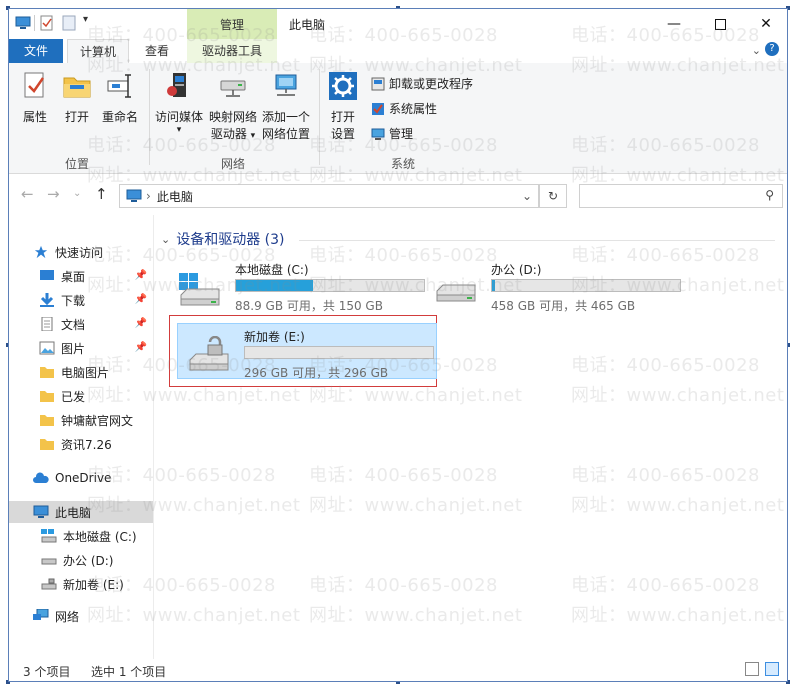  What do you see at coordinates (179, 103) in the screenshot?
I see `access-media-button: 访问媒体 ▾` at bounding box center [179, 103].